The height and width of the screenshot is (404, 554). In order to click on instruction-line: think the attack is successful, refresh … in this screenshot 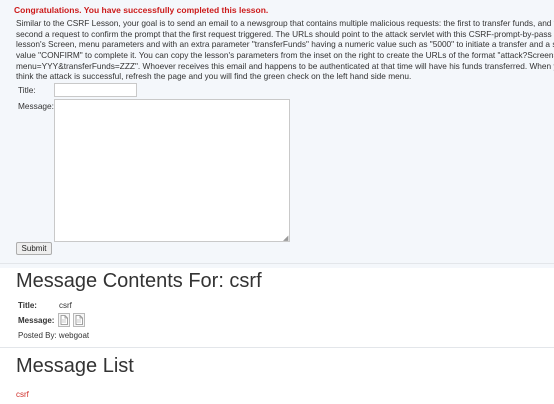, I will do `click(214, 76)`.